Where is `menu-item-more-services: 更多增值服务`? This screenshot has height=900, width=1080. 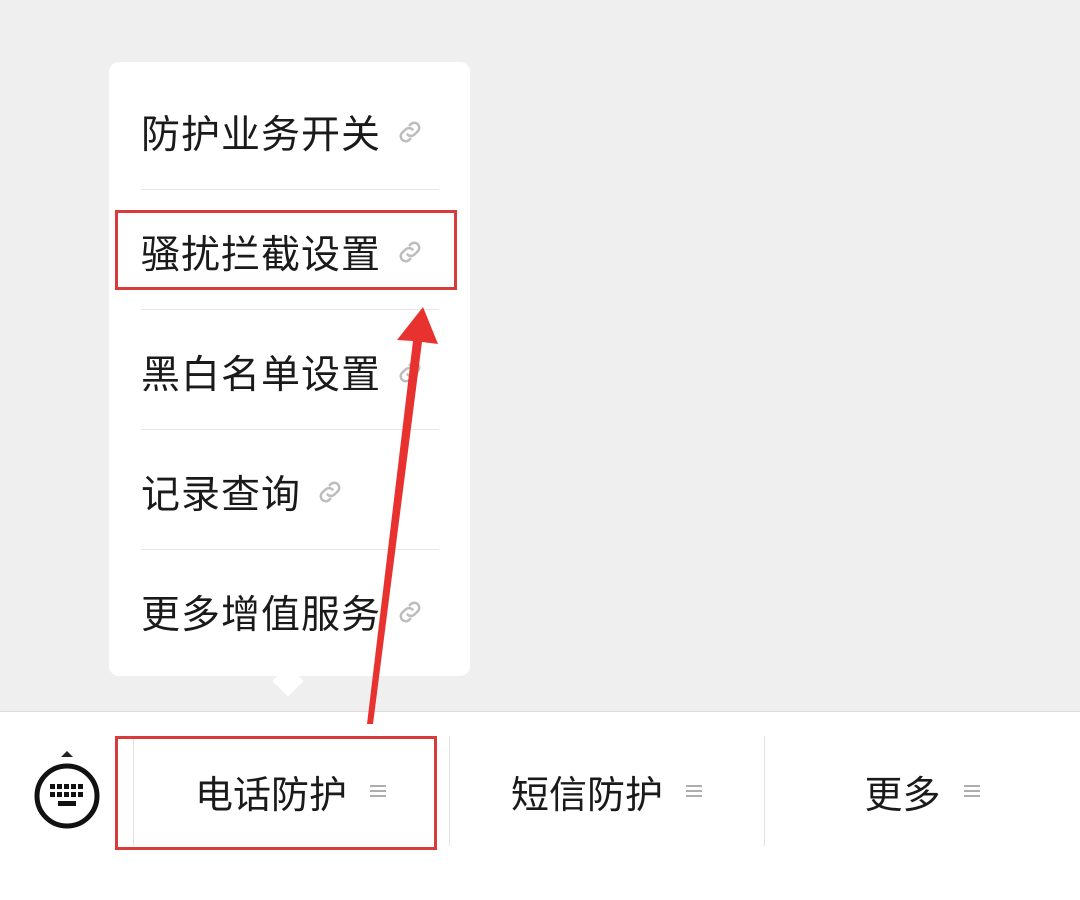 menu-item-more-services: 更多增值服务 is located at coordinates (290, 612).